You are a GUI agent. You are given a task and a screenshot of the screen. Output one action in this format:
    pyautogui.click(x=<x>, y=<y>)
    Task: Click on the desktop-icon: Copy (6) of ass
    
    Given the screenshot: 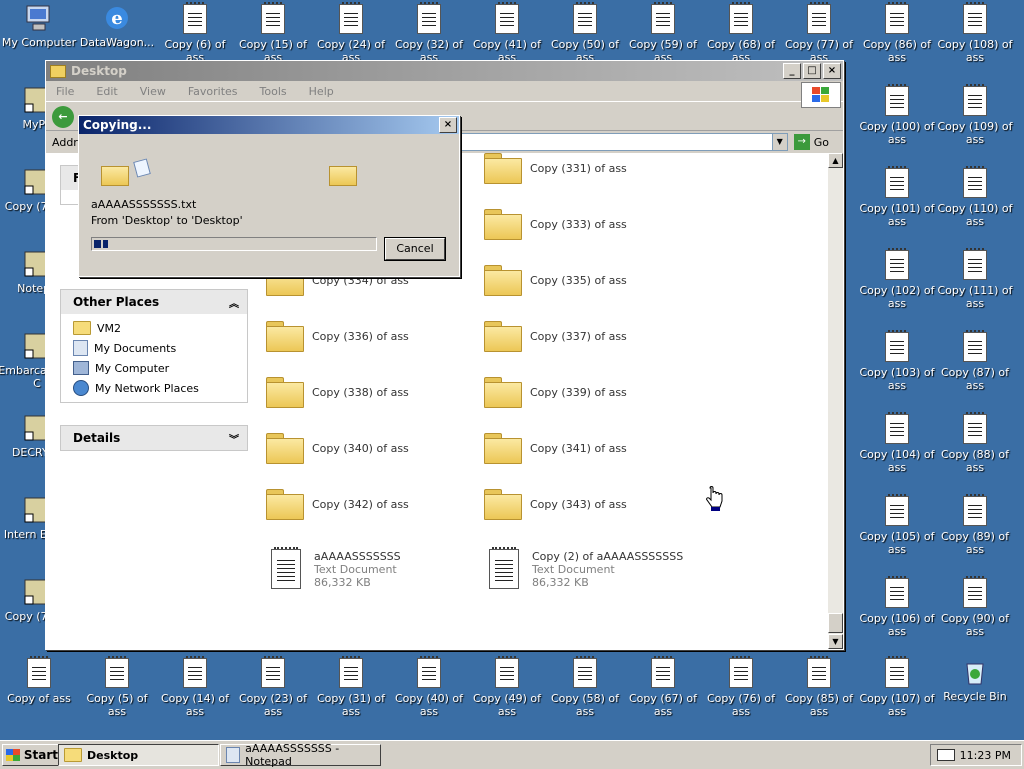 What is the action you would take?
    pyautogui.click(x=195, y=33)
    